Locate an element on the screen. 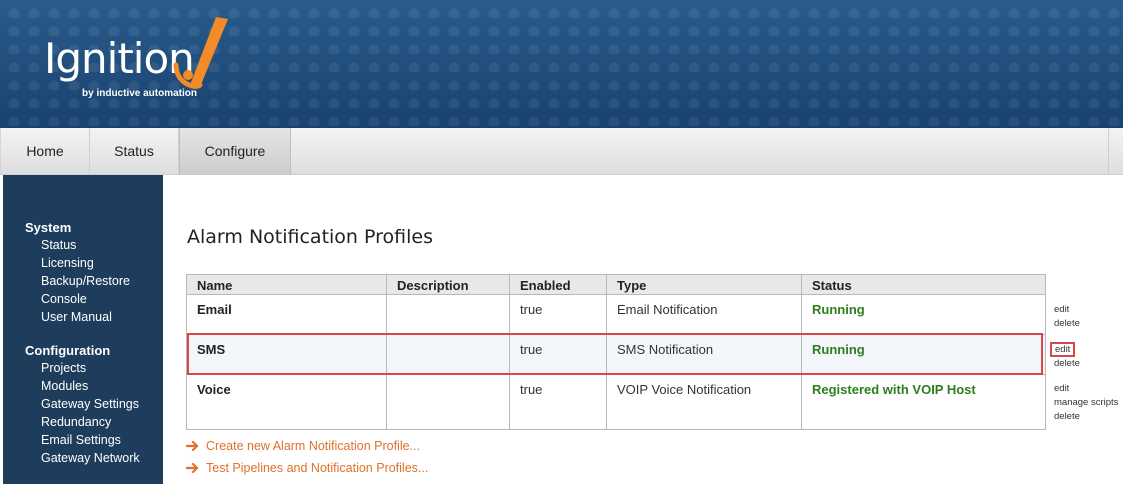 The height and width of the screenshot is (484, 1123). column-header-name: Name is located at coordinates (286, 284).